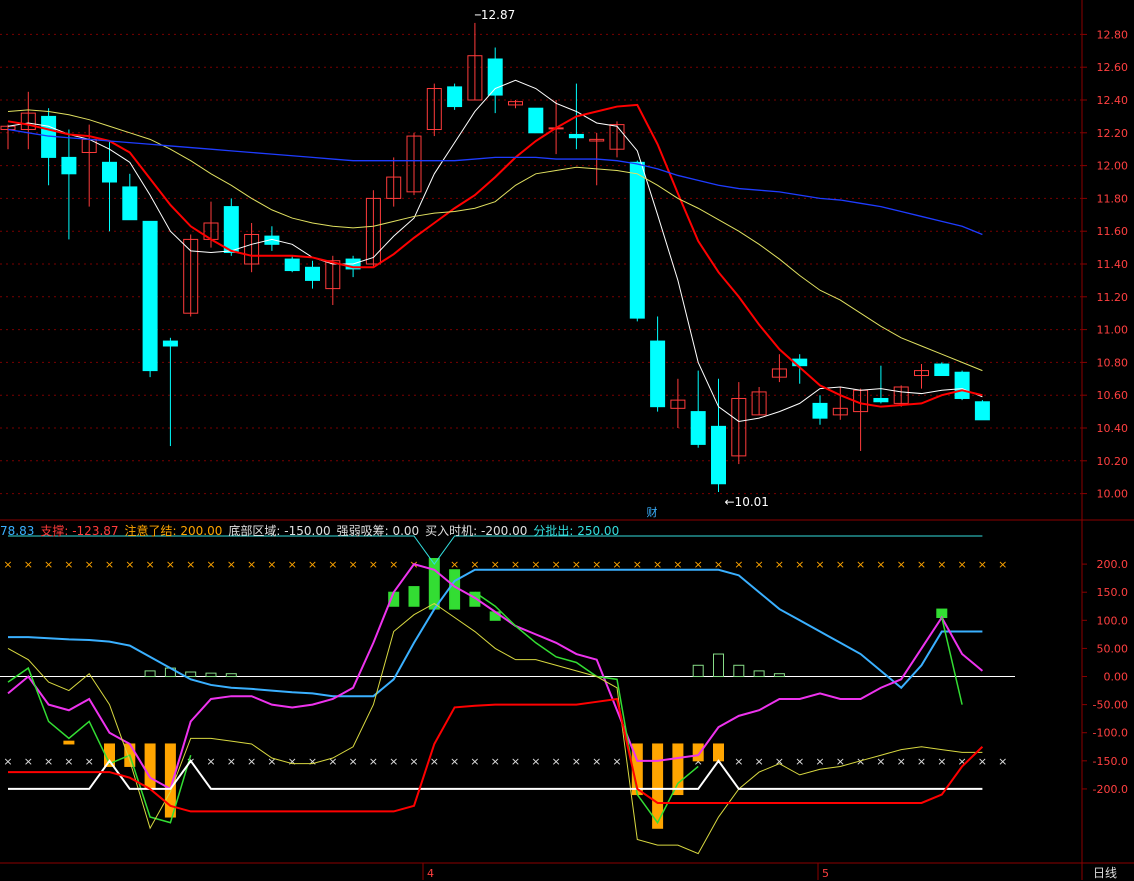 This screenshot has width=1134, height=881. Describe the element at coordinates (1113, 428) in the screenshot. I see `price-tick-label: 10.40` at that location.